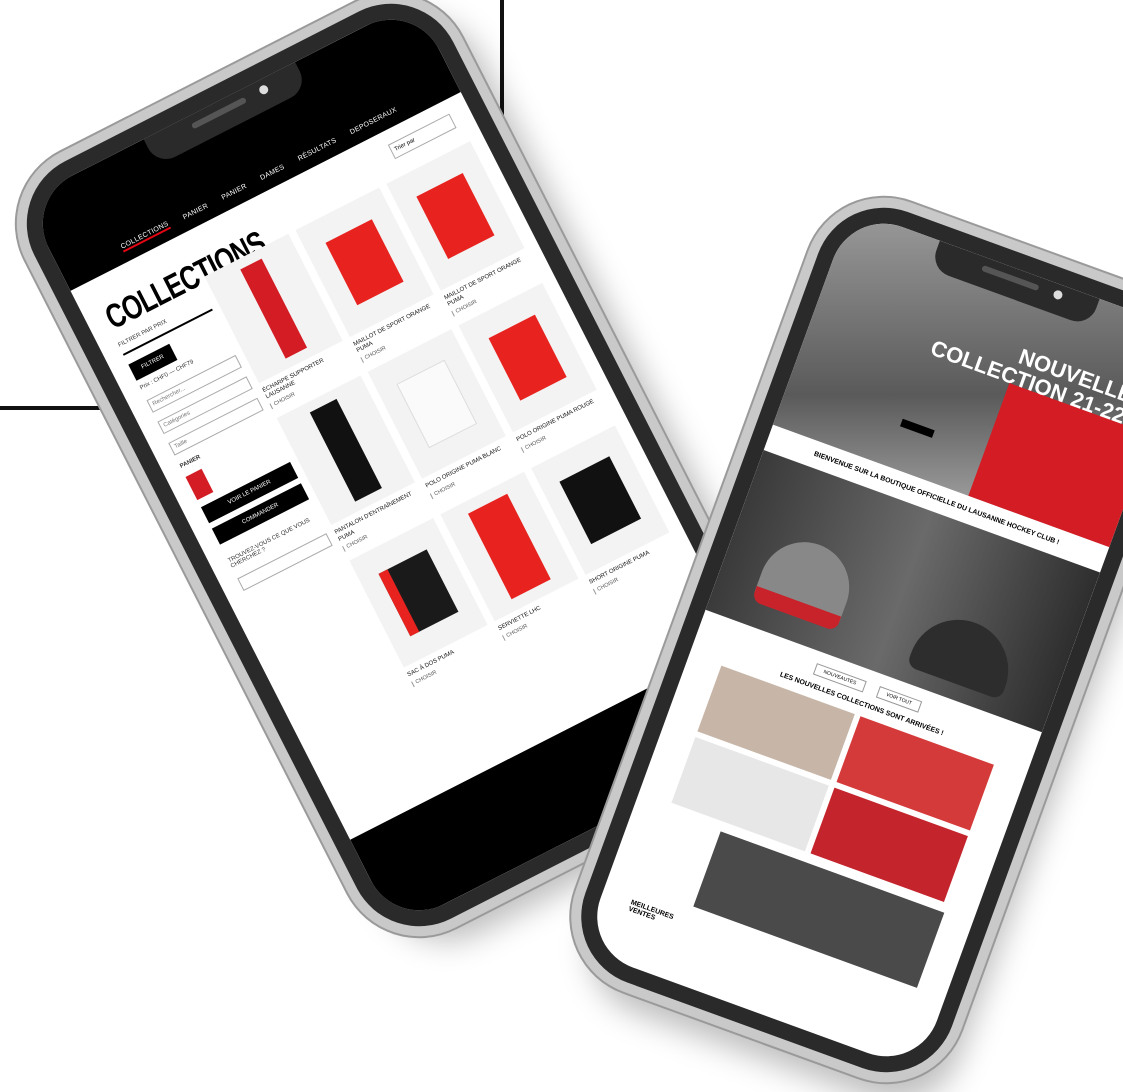 The height and width of the screenshot is (1092, 1123). I want to click on nav-item-2: PANIER, so click(235, 192).